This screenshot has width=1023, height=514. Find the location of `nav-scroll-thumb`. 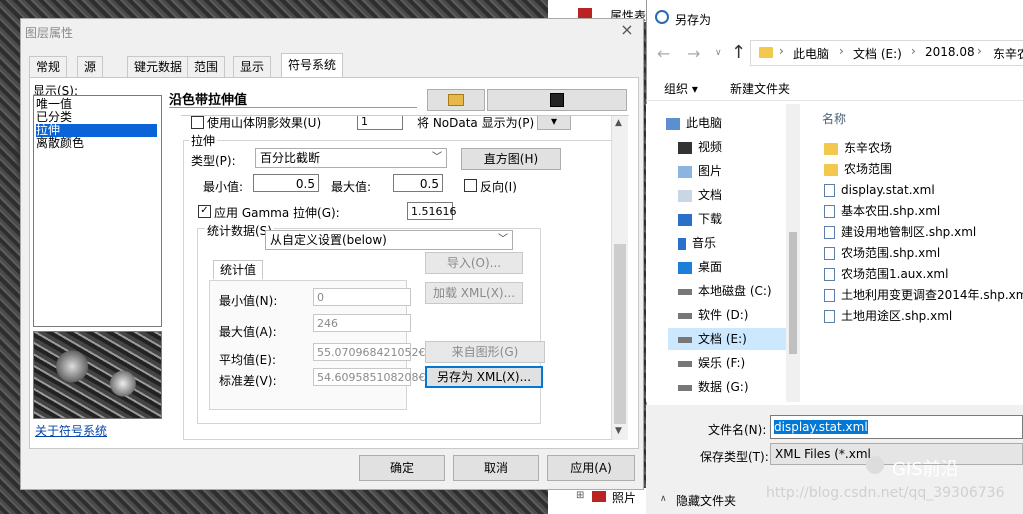

nav-scroll-thumb is located at coordinates (793, 293).